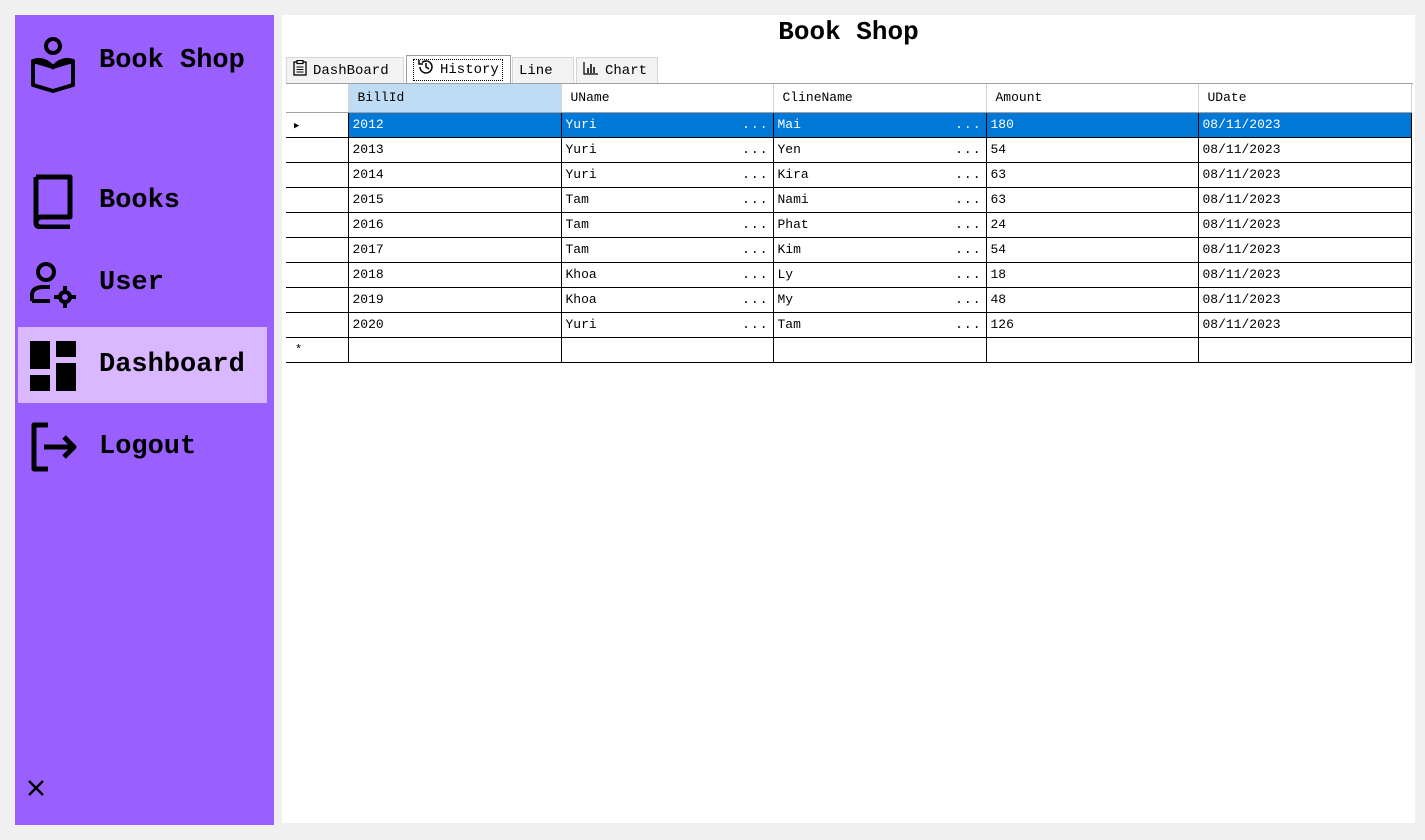 The height and width of the screenshot is (840, 1425). Describe the element at coordinates (617, 70) in the screenshot. I see `tab-chart: Chart` at that location.